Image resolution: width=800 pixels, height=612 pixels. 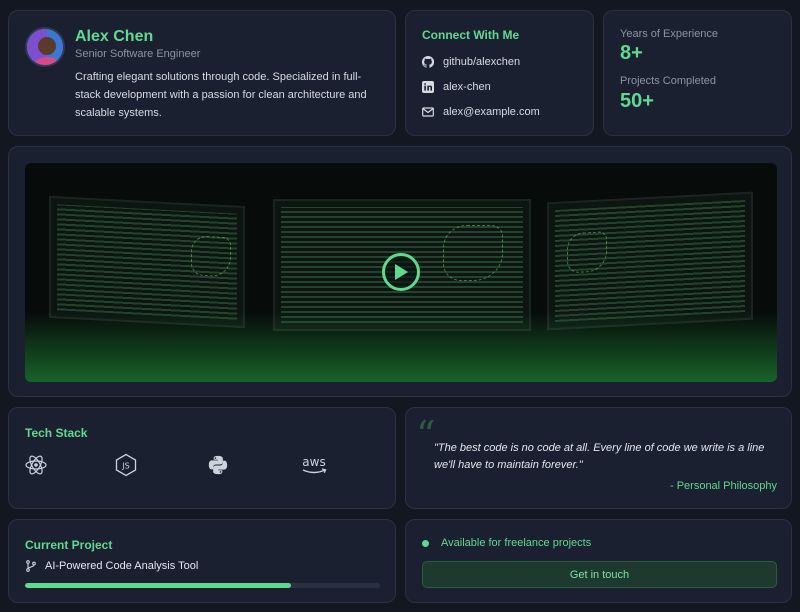 I want to click on python-icon, so click(x=218, y=465).